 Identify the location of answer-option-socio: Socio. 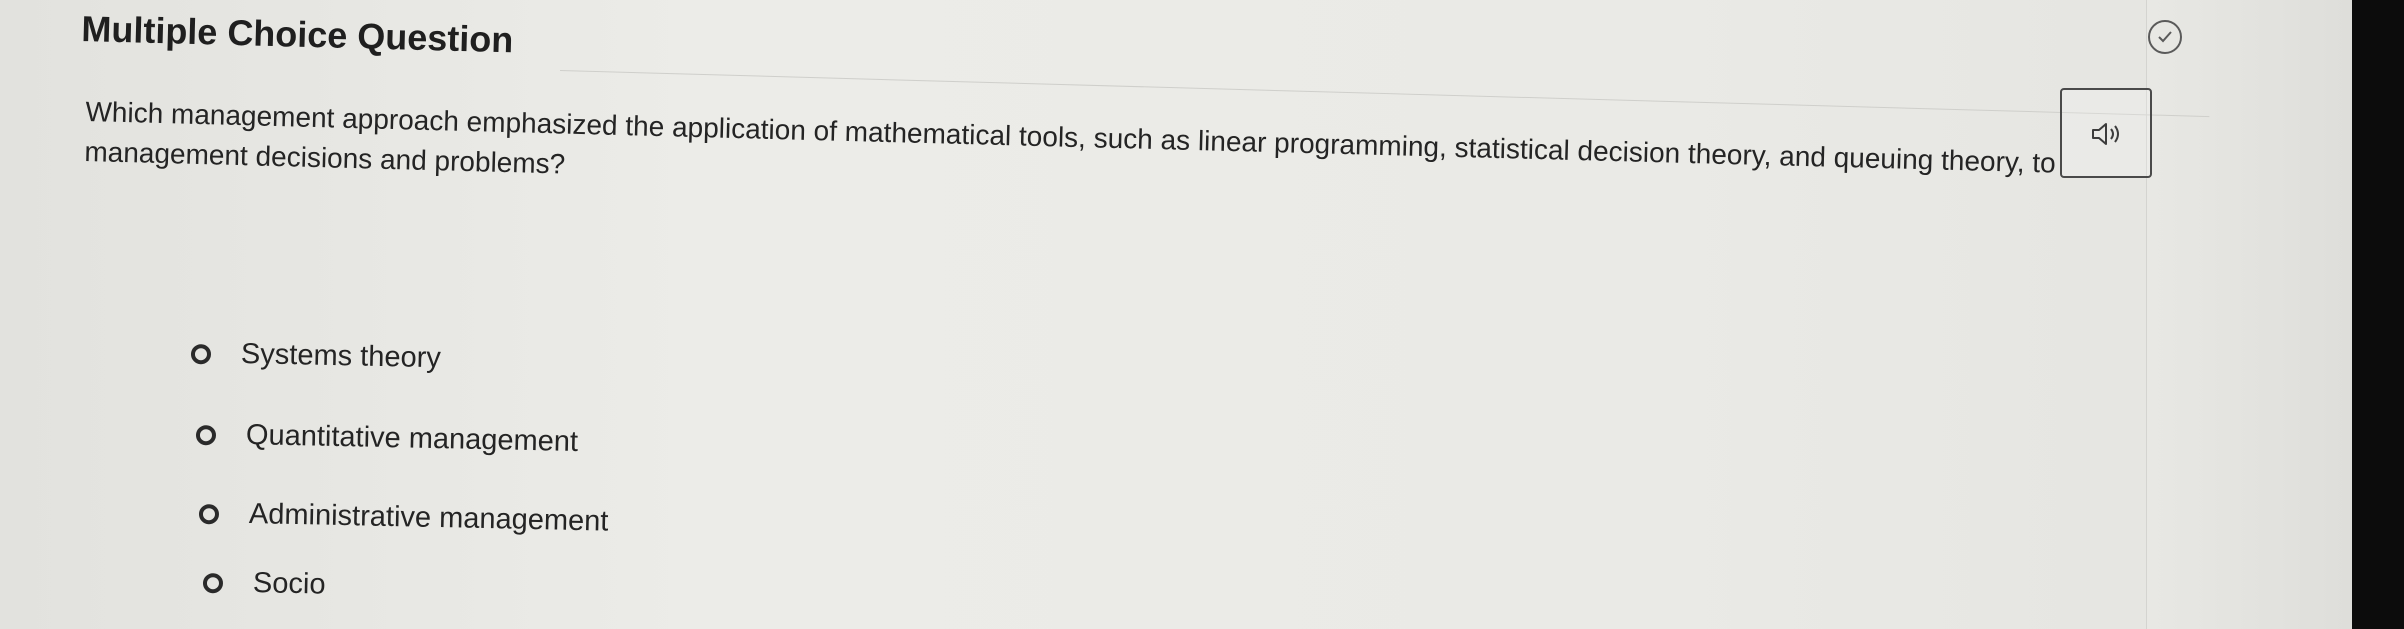
(264, 584).